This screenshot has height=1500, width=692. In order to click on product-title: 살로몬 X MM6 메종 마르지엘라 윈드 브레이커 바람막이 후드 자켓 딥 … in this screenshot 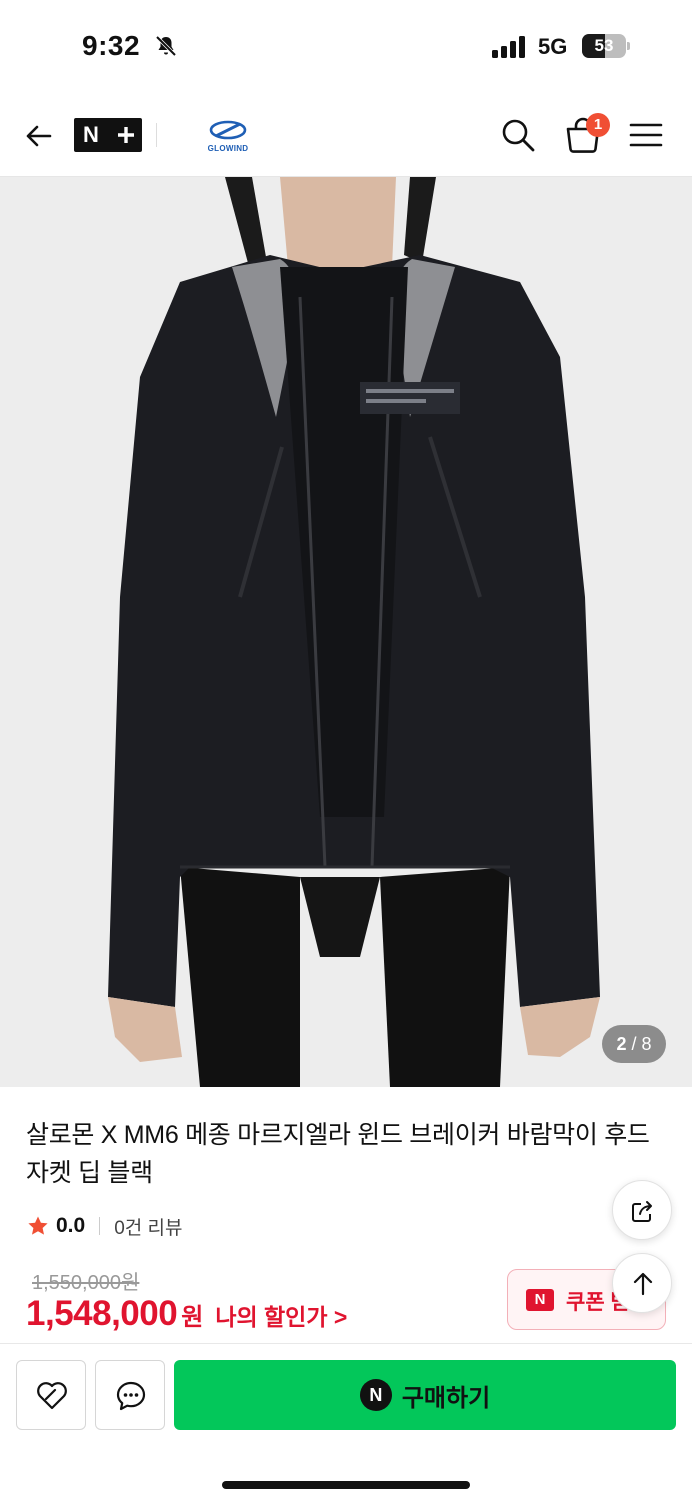, I will do `click(338, 1154)`.